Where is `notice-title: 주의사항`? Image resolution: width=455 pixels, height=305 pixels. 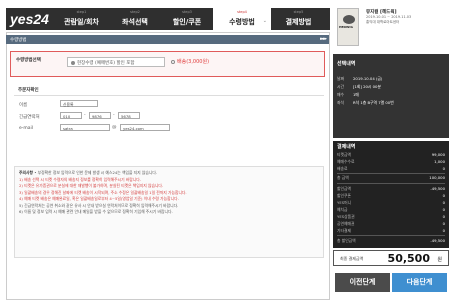
notice-title: 주의사항 is located at coordinates (26, 172).